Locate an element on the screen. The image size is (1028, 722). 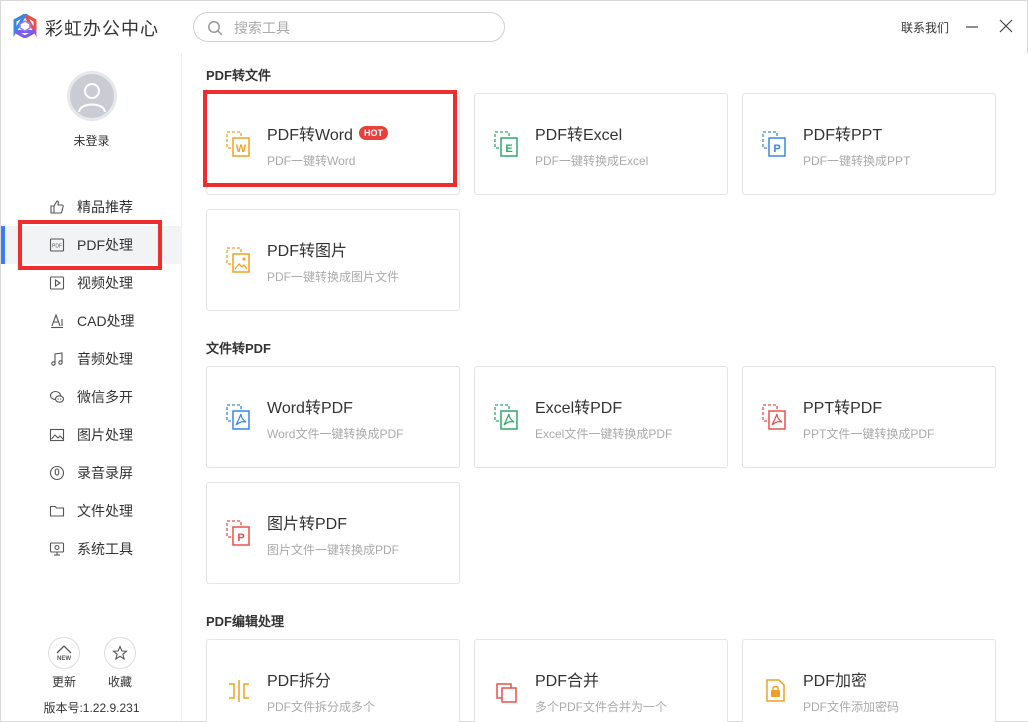
excel-to-pdf-icon is located at coordinates (506, 417).